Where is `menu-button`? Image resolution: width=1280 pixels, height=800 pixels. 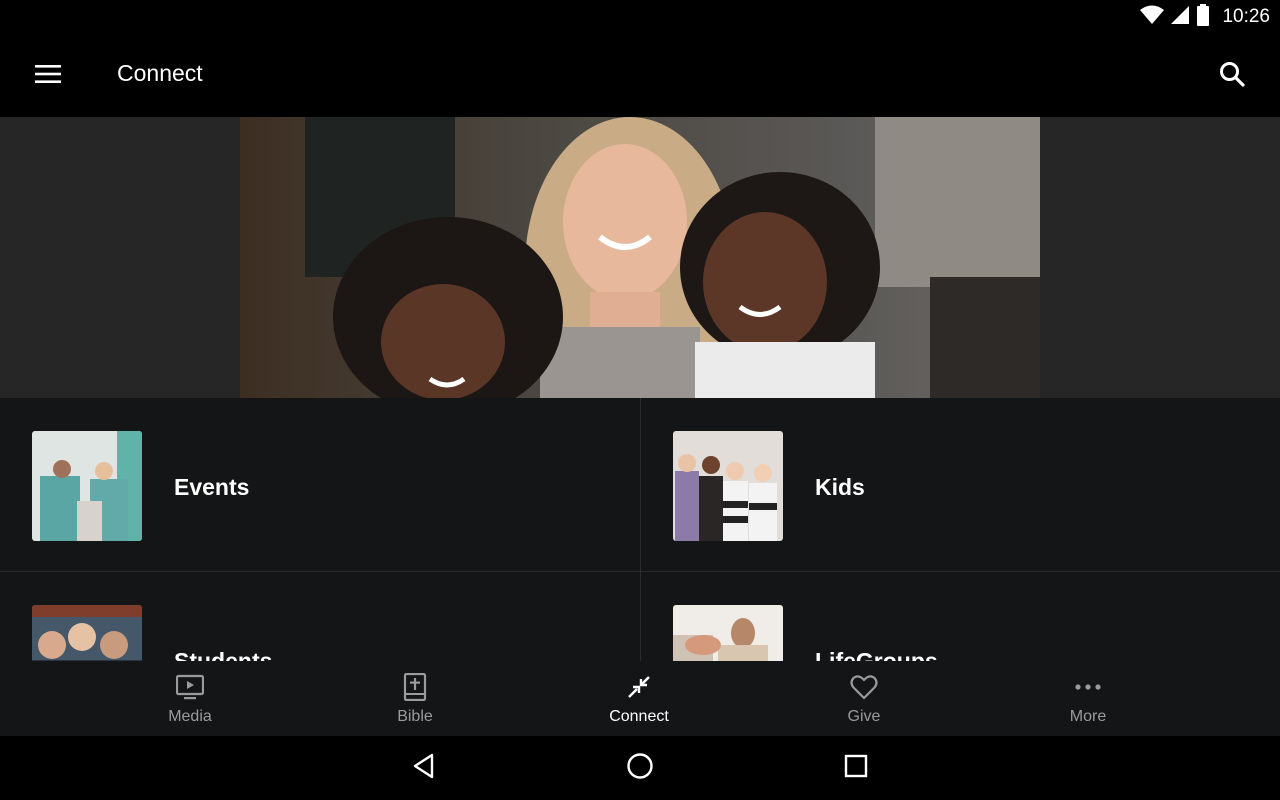 menu-button is located at coordinates (48, 76).